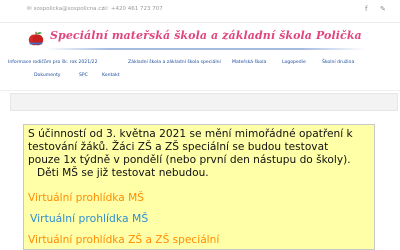  What do you see at coordinates (136, 9) in the screenshot?
I see `phone-text: +420 461 723 707` at bounding box center [136, 9].